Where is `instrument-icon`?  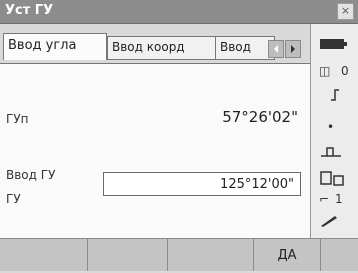
instrument-icon is located at coordinates (333, 179).